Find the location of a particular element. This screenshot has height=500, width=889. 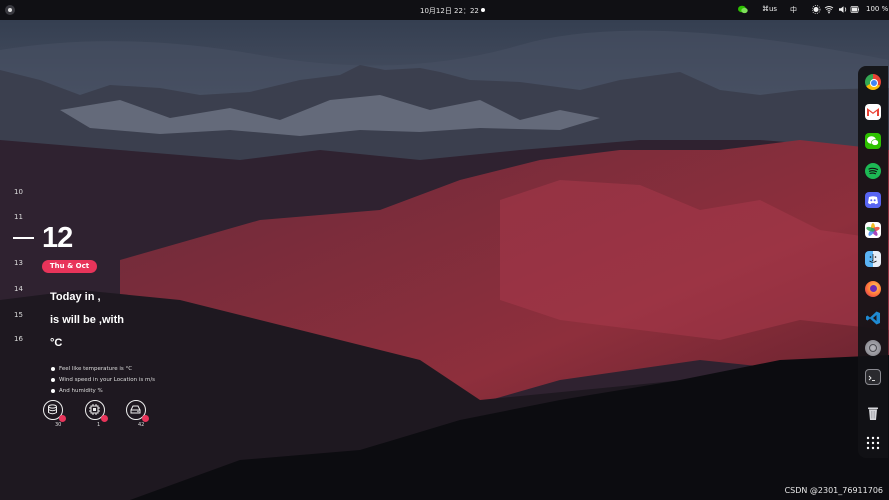

weather-condition-line: is will be ,with is located at coordinates (87, 320).